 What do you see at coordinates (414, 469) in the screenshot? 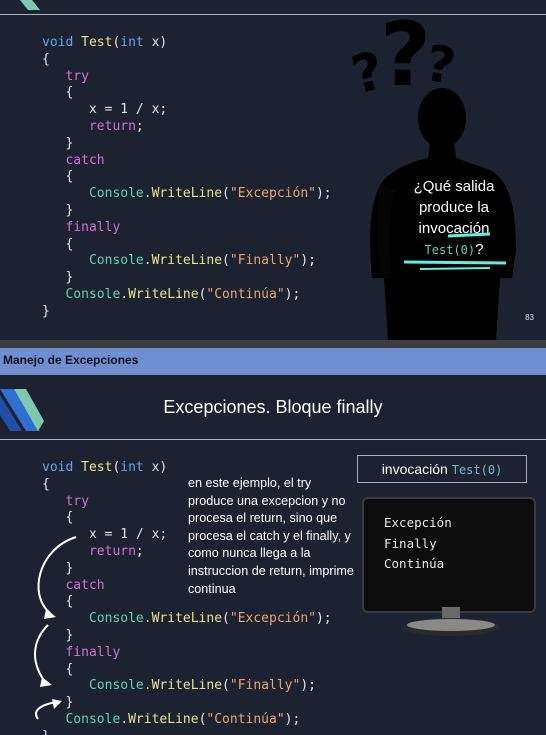
I see `invocation-label: invocación` at bounding box center [414, 469].